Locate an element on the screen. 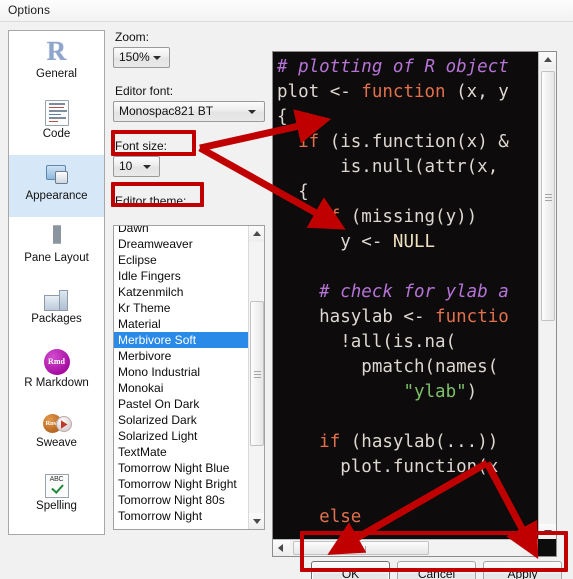 The width and height of the screenshot is (573, 579). code-token: # plotting of R object is located at coordinates (393, 67).